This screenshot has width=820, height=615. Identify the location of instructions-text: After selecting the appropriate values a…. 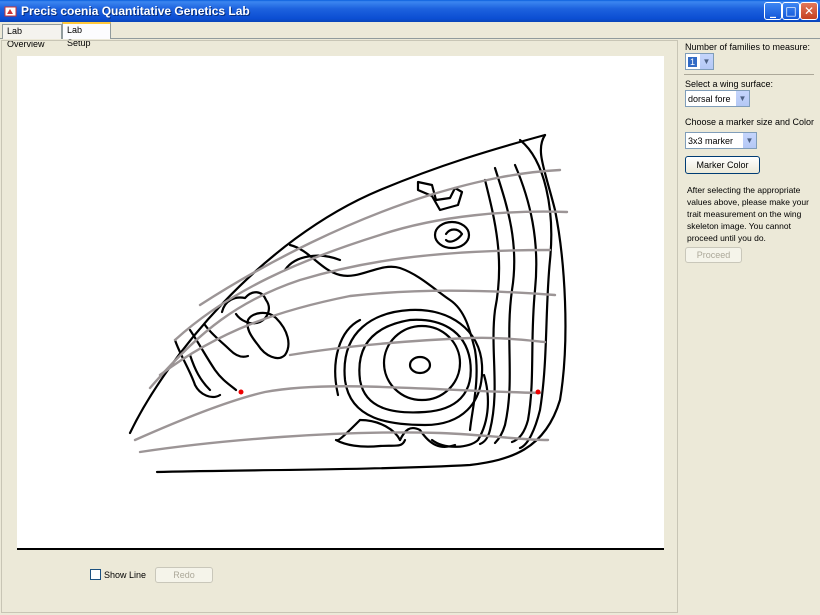
(748, 214).